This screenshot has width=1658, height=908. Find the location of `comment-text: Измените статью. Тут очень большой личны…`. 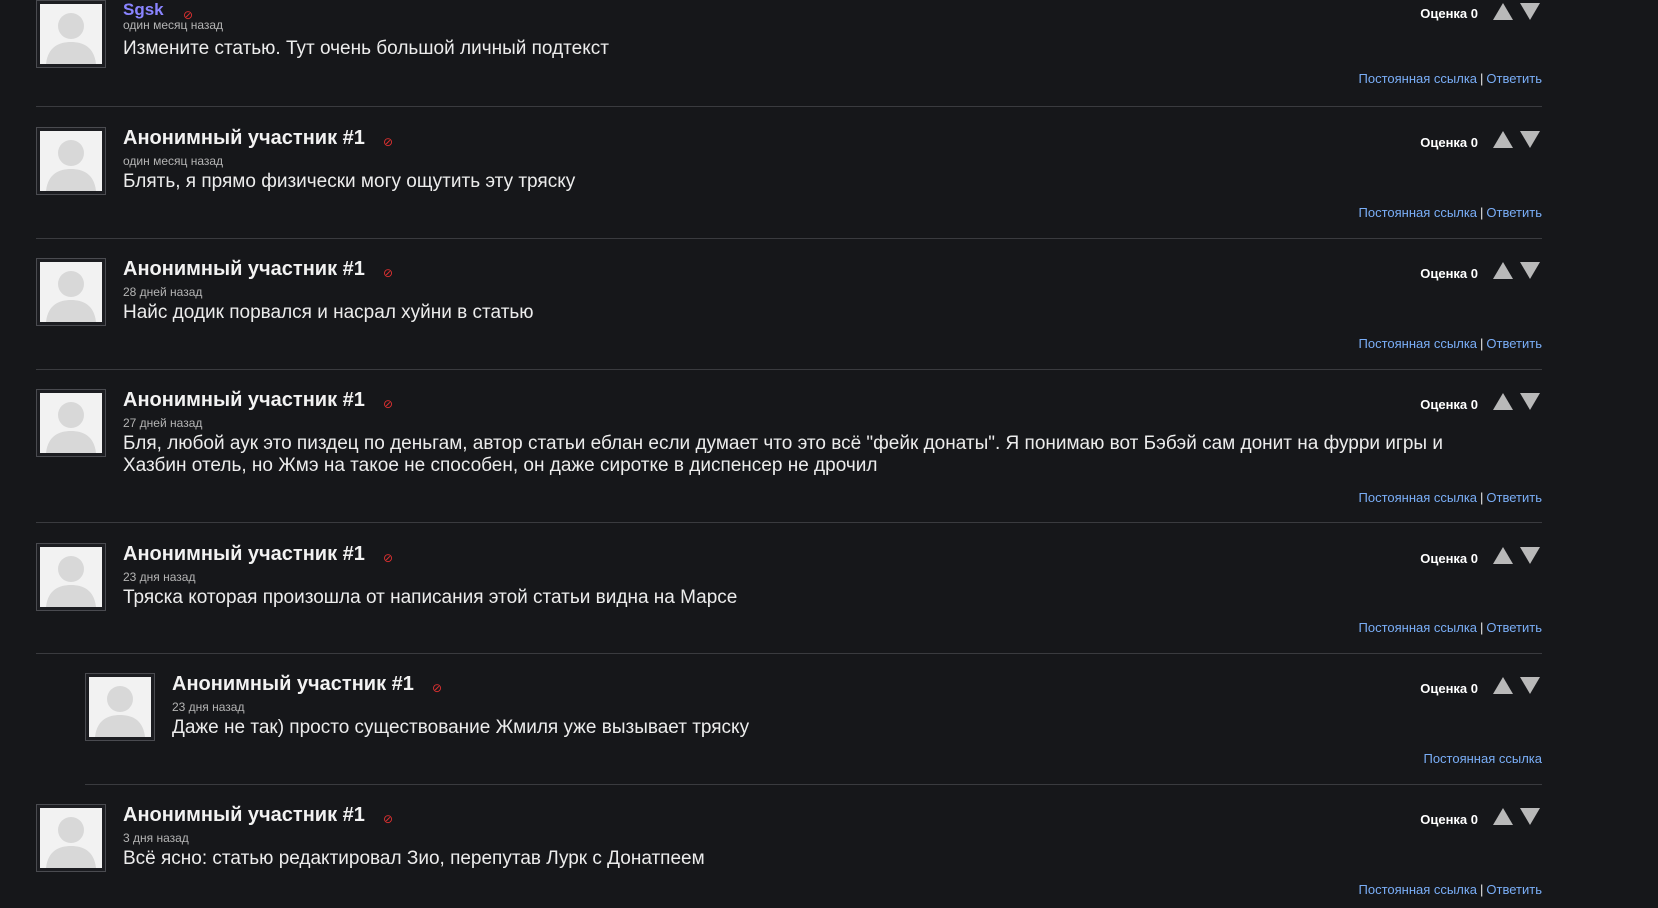

comment-text: Измените статью. Тут очень большой личны… is located at coordinates (366, 48).